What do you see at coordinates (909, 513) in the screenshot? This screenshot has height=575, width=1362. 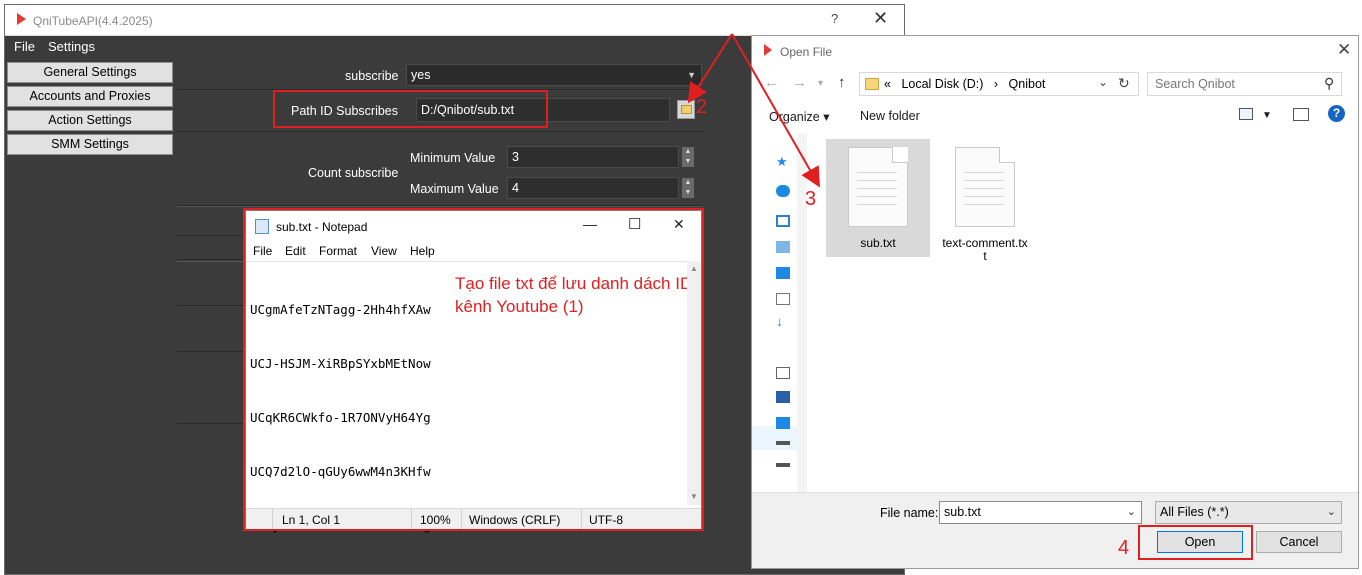 I see `file-name-label: File name:` at bounding box center [909, 513].